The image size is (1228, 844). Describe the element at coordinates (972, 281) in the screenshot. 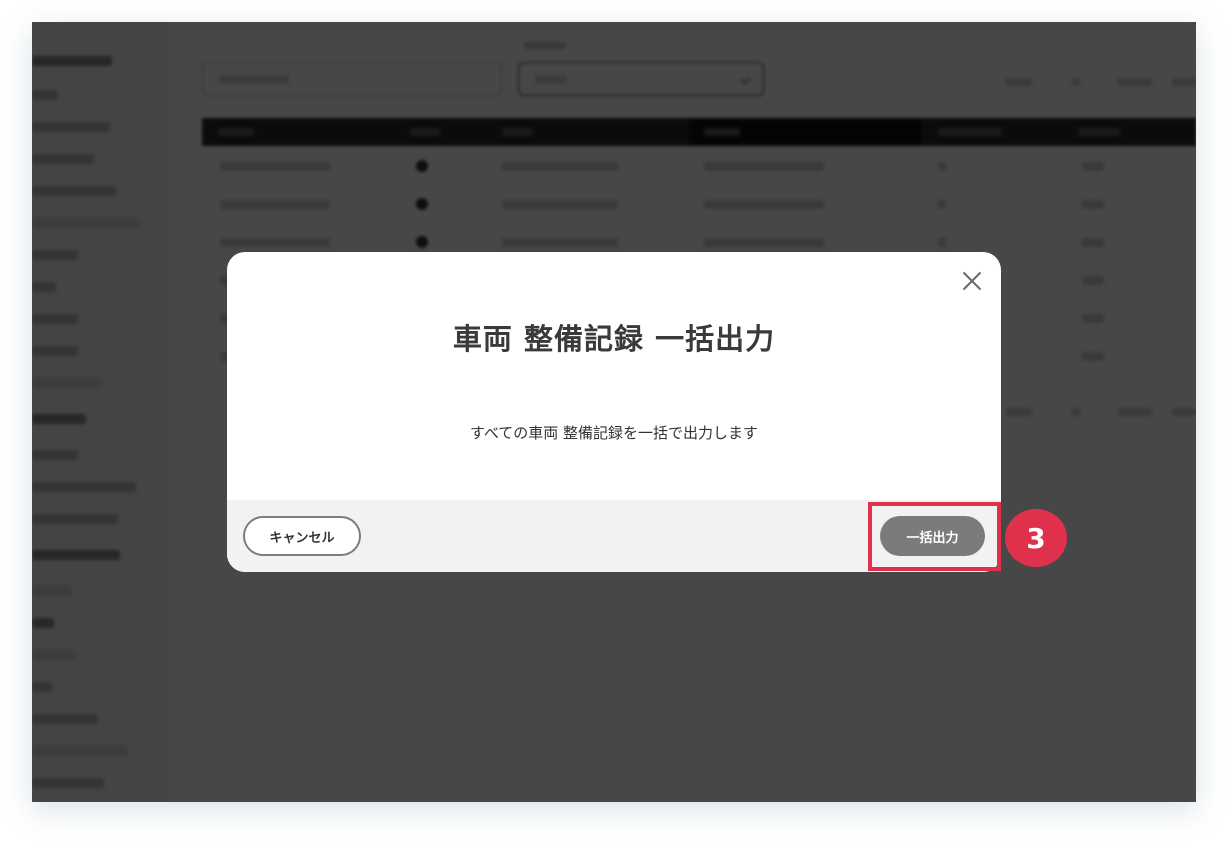

I see `close-icon` at that location.